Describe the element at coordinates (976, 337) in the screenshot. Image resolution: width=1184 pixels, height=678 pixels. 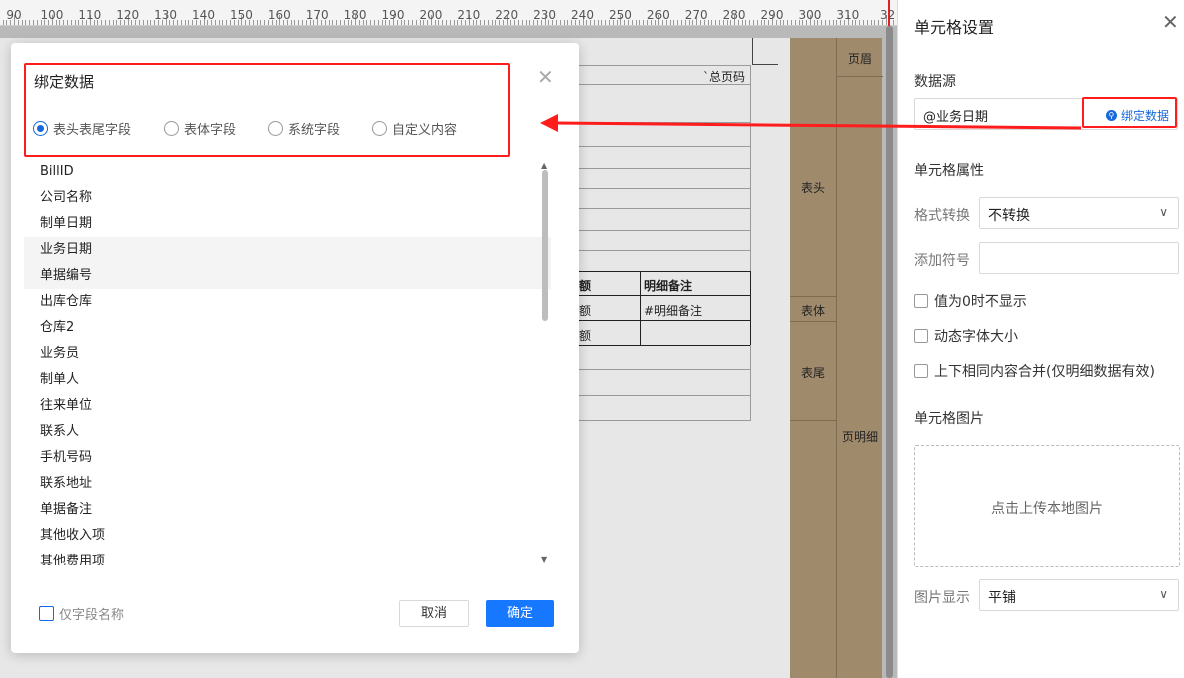
I see `dynamic-font-label: 动态字体大小` at that location.